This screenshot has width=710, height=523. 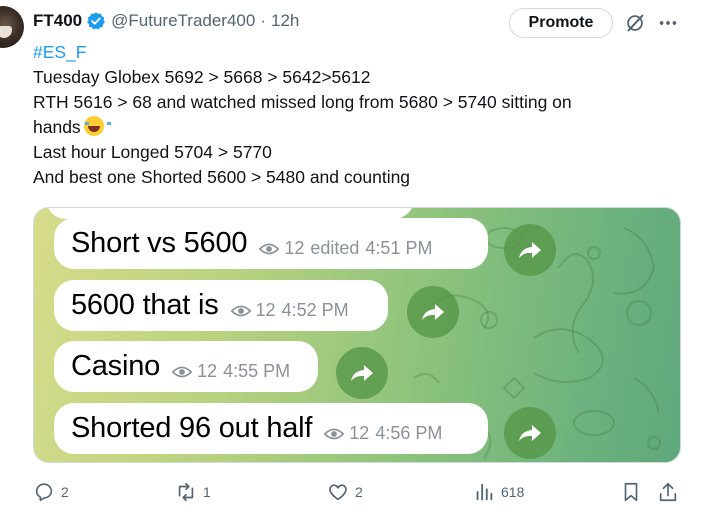 I want to click on message-bubble: Shorted 96 out half 12 4:56 PM, so click(x=271, y=428).